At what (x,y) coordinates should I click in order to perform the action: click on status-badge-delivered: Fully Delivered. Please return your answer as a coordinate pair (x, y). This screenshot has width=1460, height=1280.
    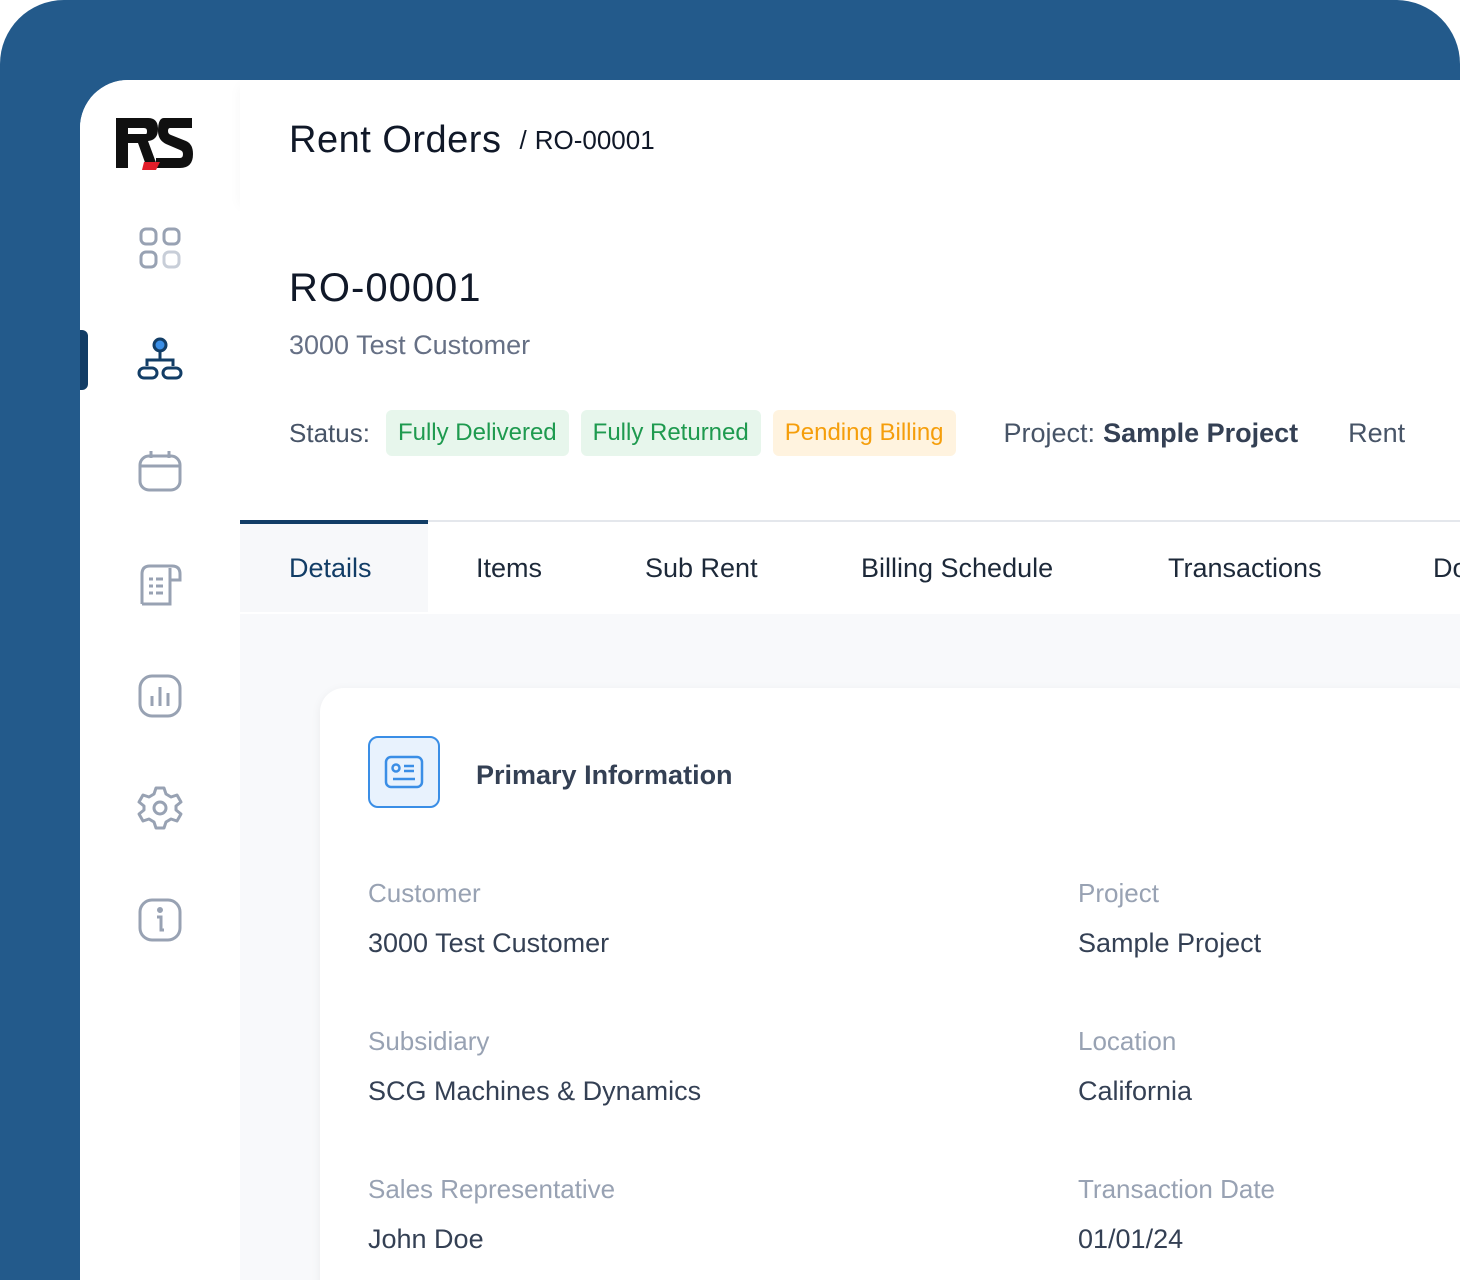
    Looking at the image, I should click on (477, 433).